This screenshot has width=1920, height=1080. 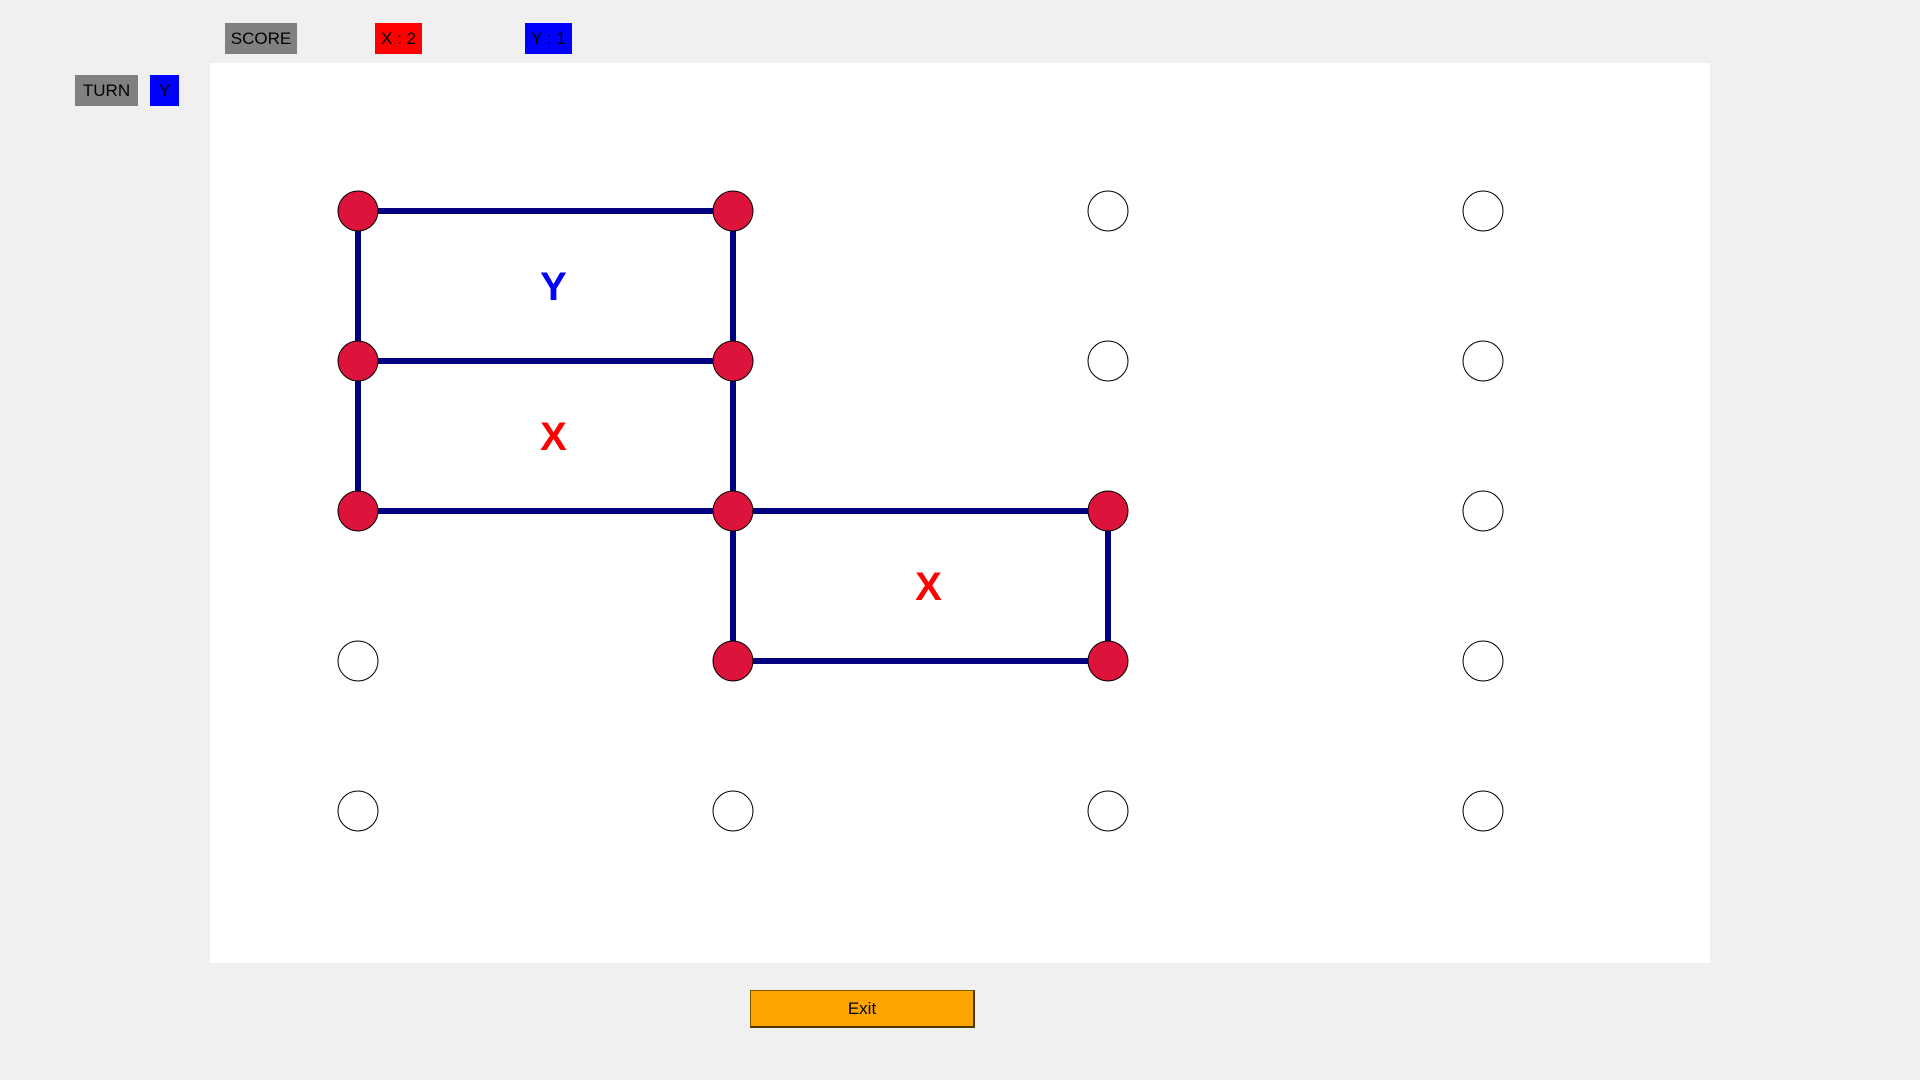 What do you see at coordinates (106, 90) in the screenshot?
I see `turn-label: TURN` at bounding box center [106, 90].